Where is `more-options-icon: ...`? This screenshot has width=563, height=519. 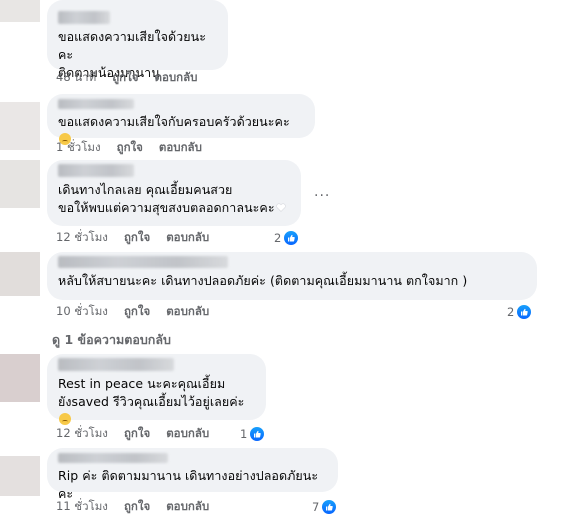 more-options-icon: ... is located at coordinates (322, 192).